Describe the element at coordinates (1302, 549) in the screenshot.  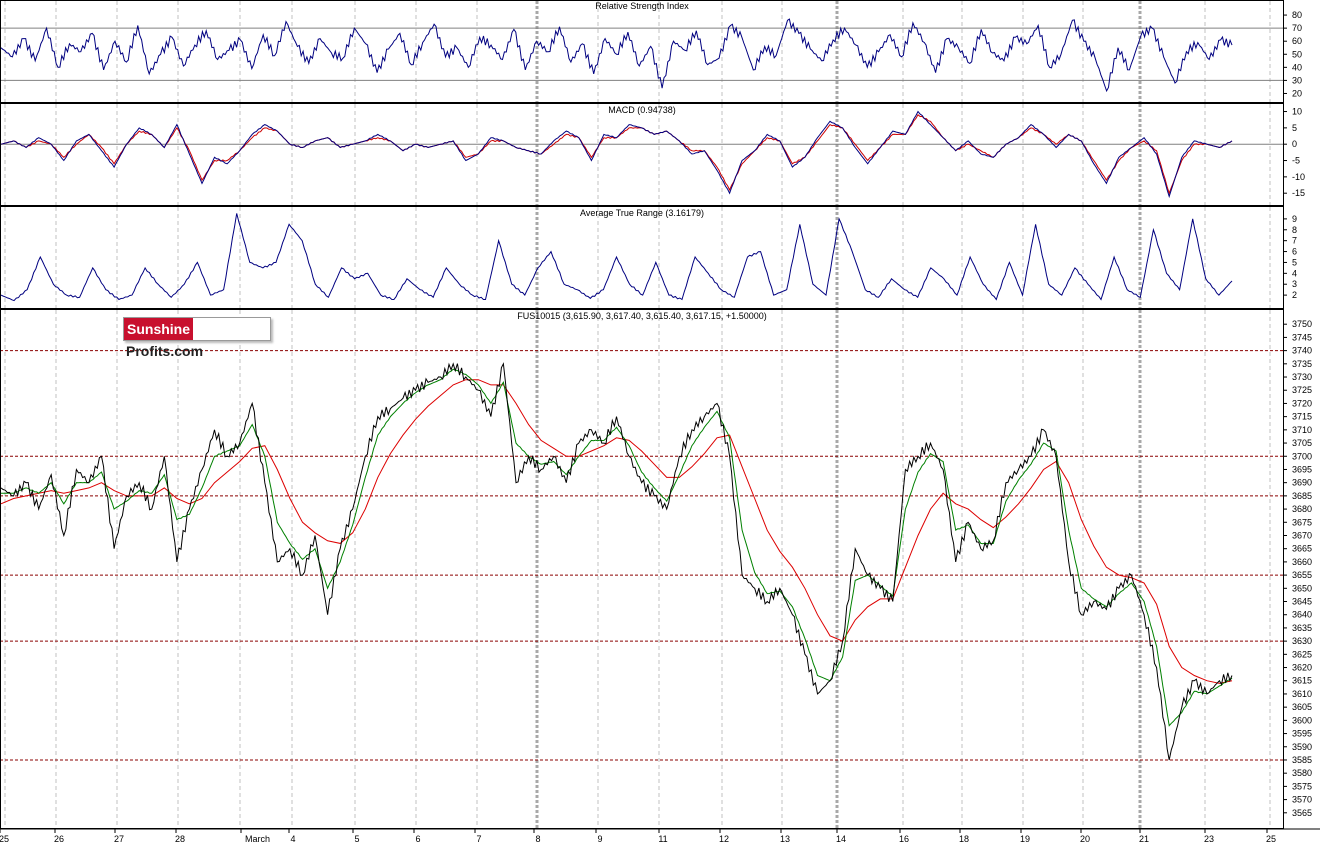
I see `y-tick-label: 3665` at that location.